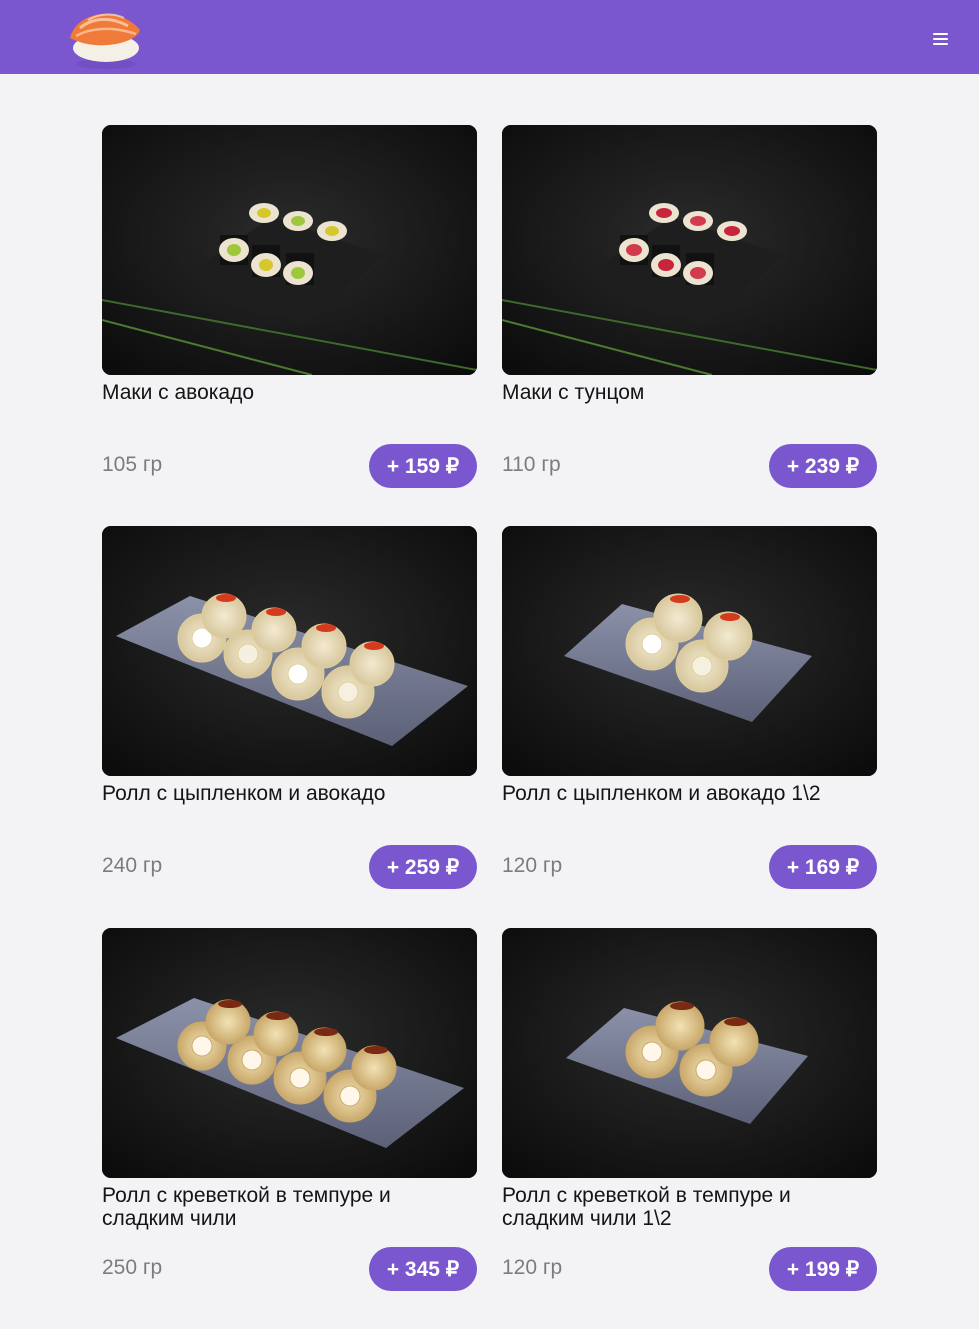 This screenshot has height=1329, width=979. What do you see at coordinates (132, 865) in the screenshot?
I see `product-weight: 240 гр` at bounding box center [132, 865].